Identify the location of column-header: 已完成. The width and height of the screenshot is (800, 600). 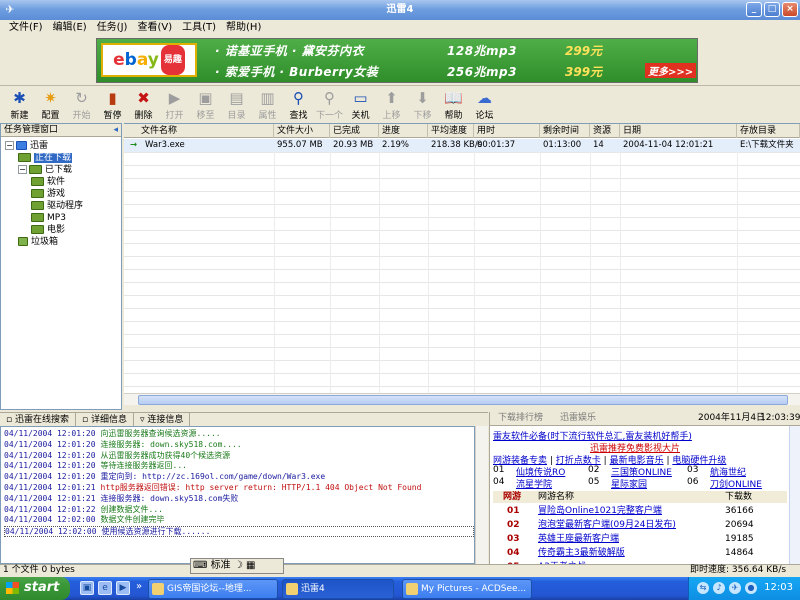
(354, 131).